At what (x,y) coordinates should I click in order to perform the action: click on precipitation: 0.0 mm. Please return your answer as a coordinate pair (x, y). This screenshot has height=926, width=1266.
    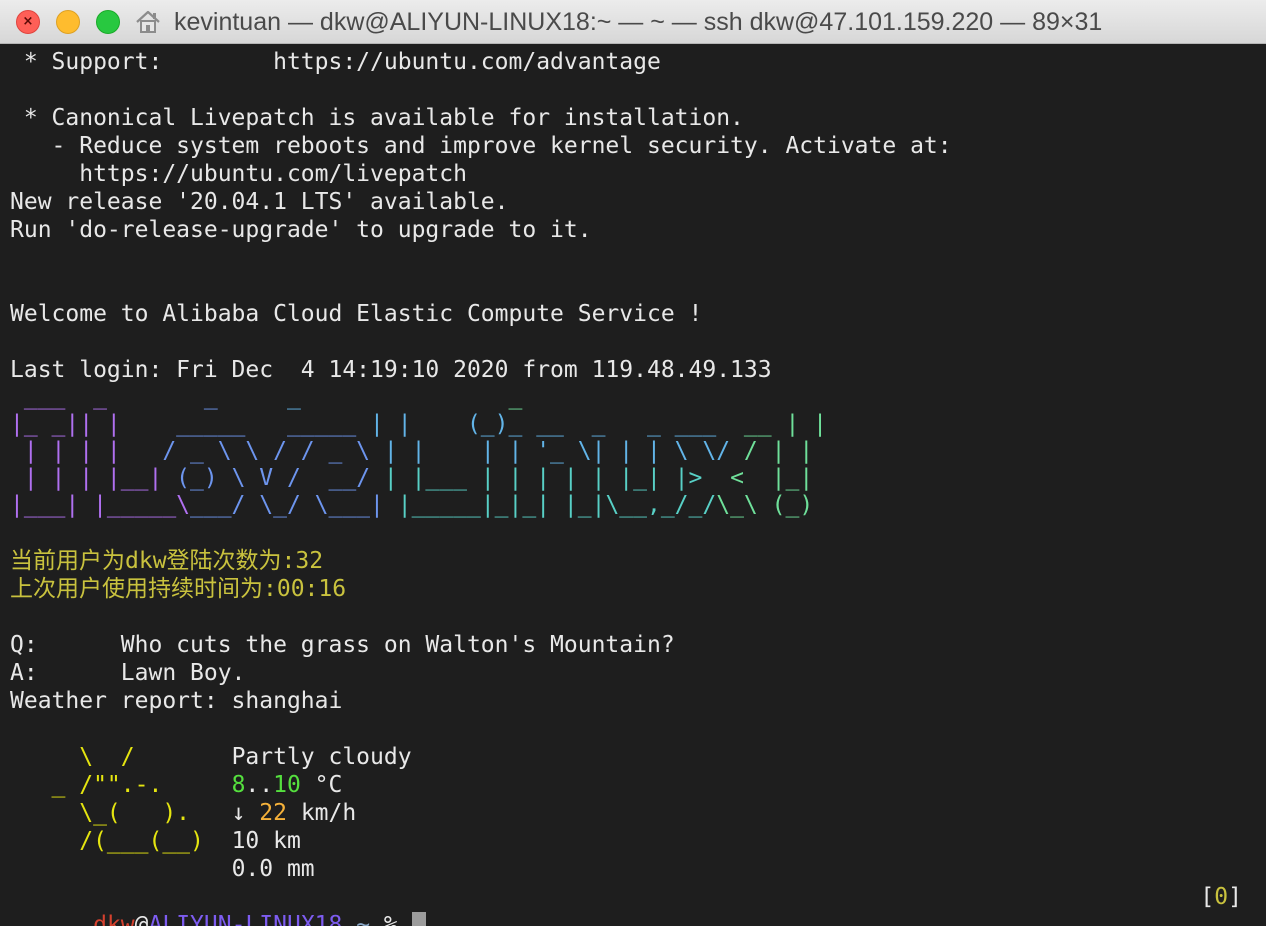
    Looking at the image, I should click on (273, 869).